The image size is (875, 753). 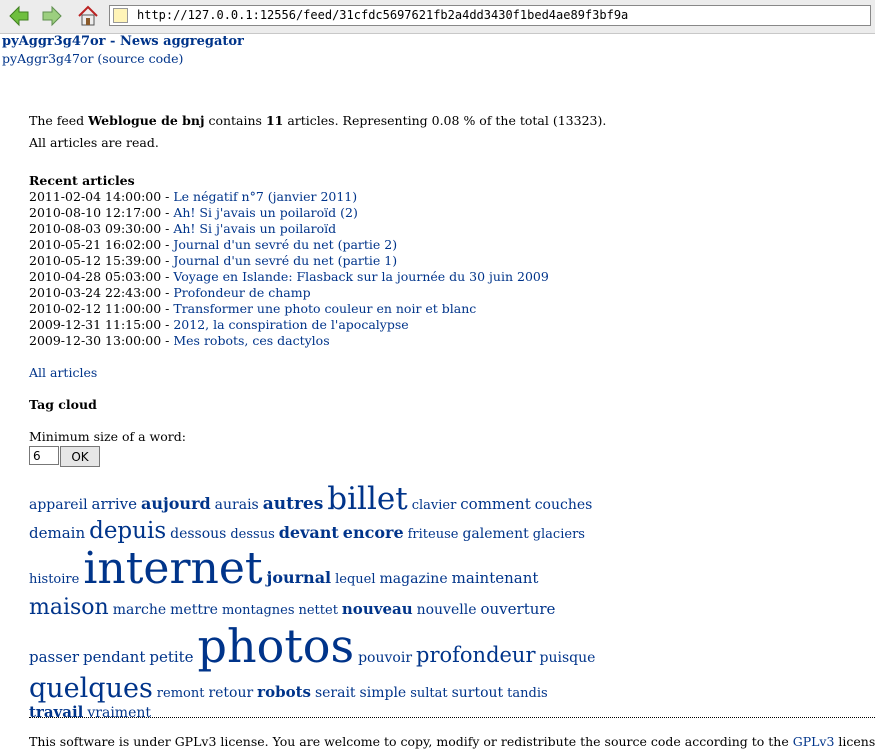 I want to click on tag-word-link: aujourd, so click(x=176, y=503).